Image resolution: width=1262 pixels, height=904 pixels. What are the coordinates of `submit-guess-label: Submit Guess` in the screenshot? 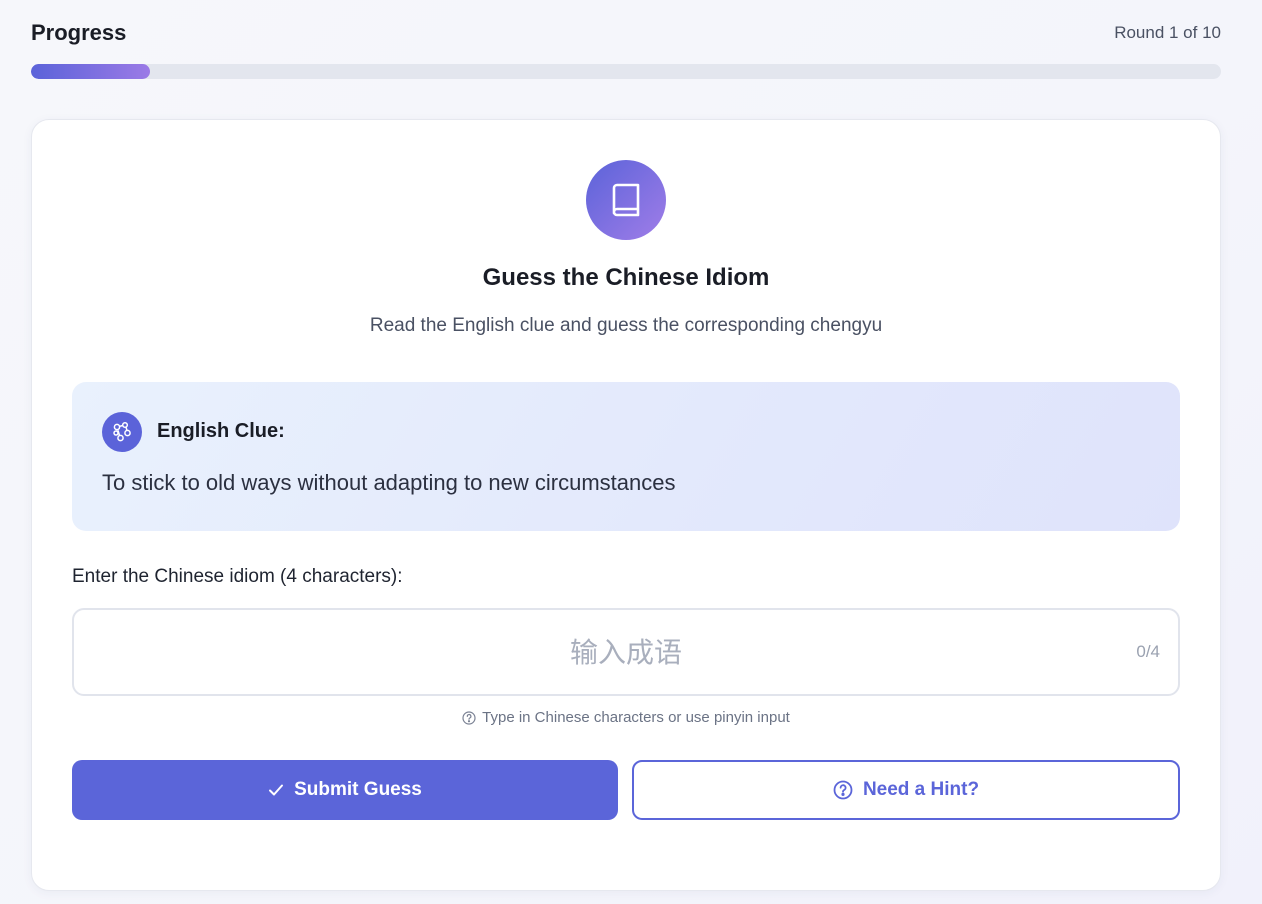 It's located at (358, 789).